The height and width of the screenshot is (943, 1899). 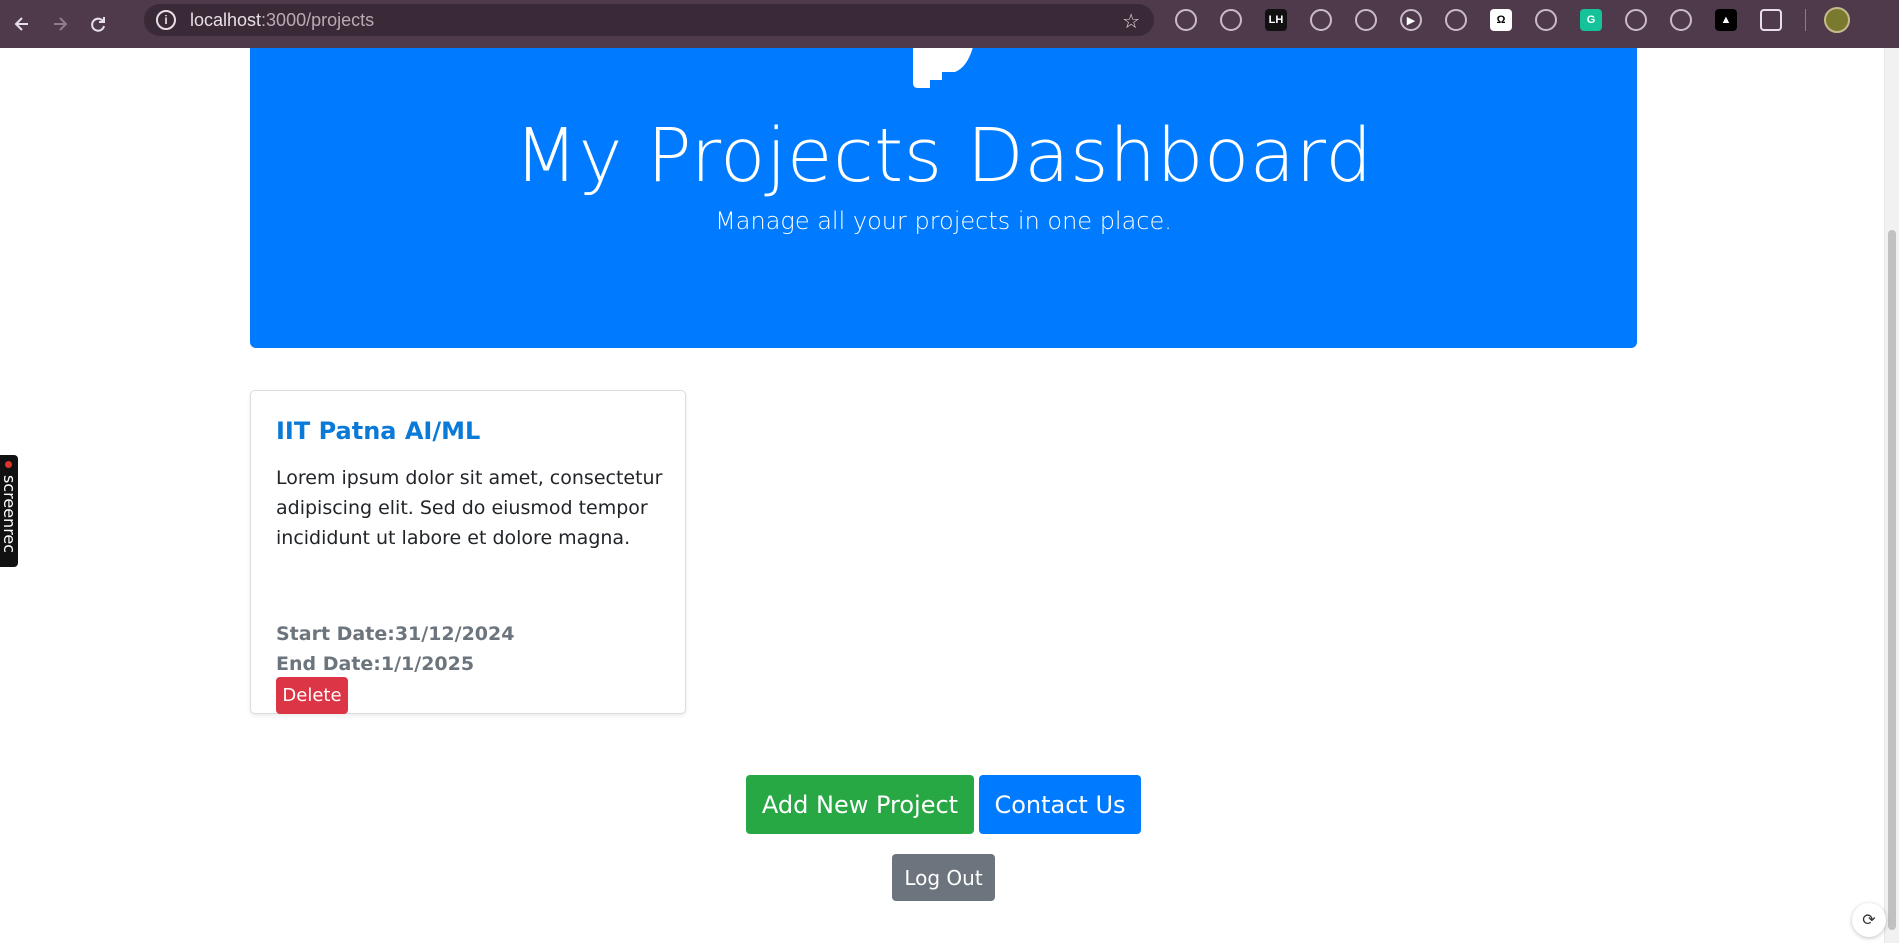 I want to click on scrollbar, so click(x=1891, y=495).